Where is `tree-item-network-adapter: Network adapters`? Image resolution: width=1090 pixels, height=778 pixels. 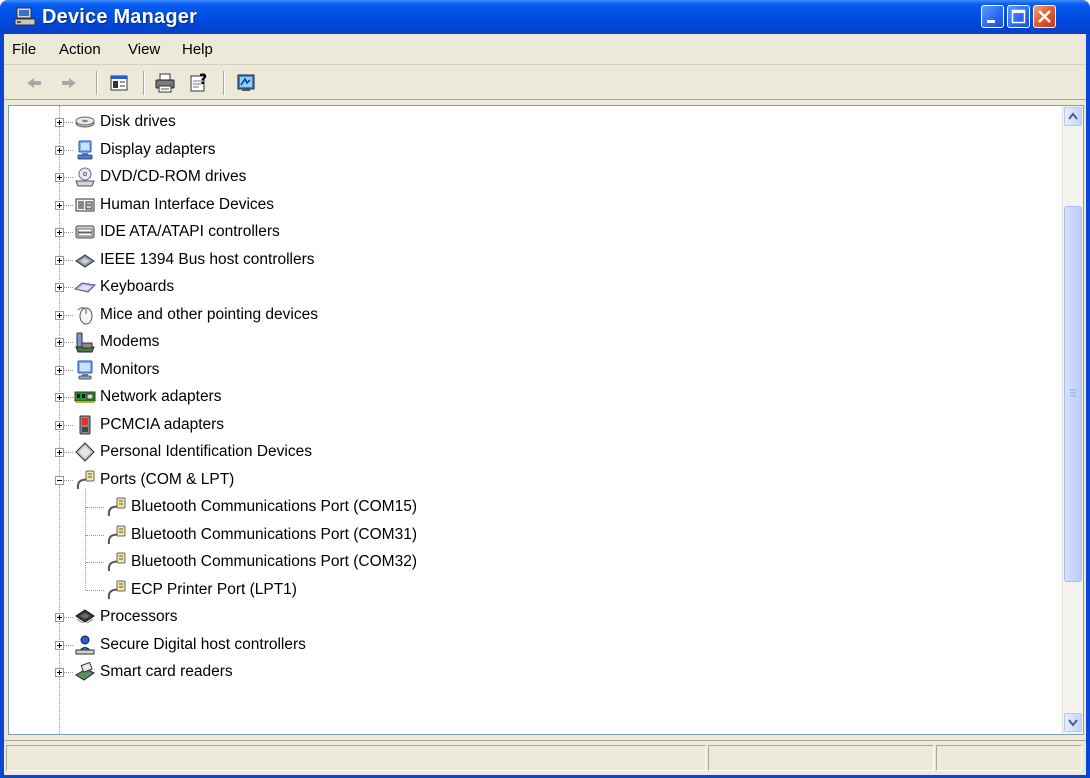 tree-item-network-adapter: Network adapters is located at coordinates (529, 397).